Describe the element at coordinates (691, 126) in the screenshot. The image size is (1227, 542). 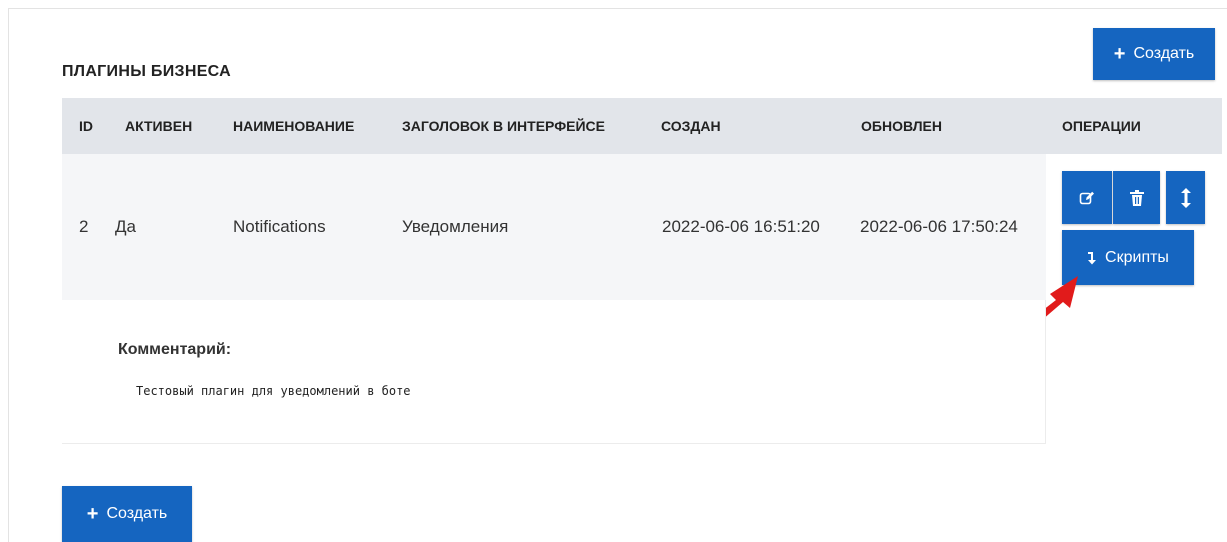
I see `column-header-created: СОЗДАН` at that location.